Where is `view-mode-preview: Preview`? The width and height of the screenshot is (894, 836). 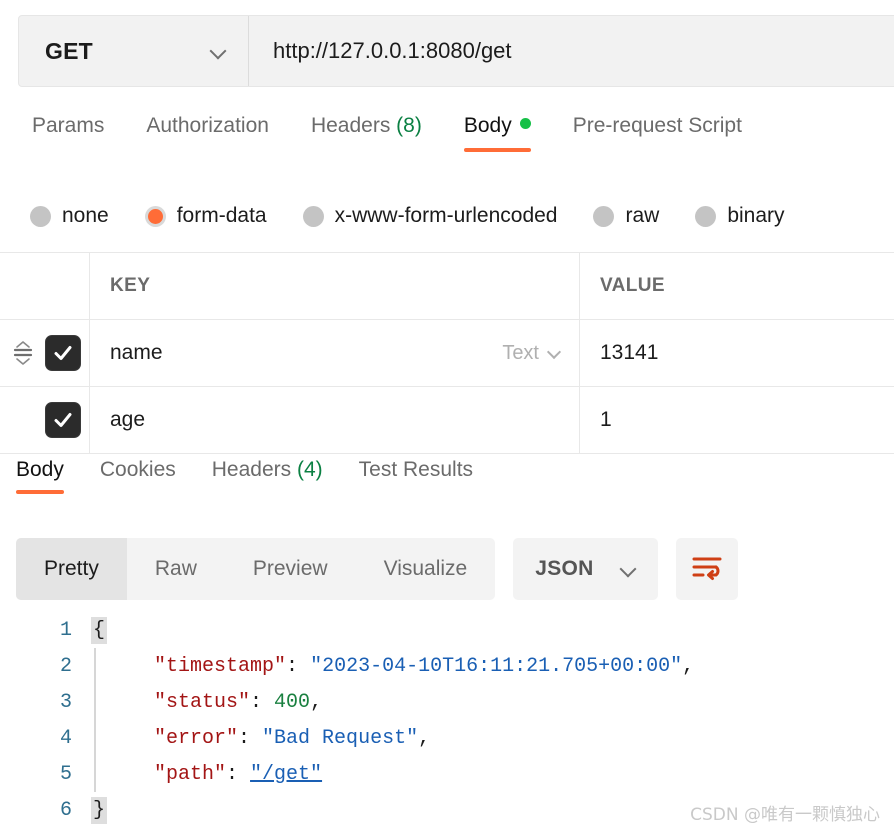 view-mode-preview: Preview is located at coordinates (290, 569).